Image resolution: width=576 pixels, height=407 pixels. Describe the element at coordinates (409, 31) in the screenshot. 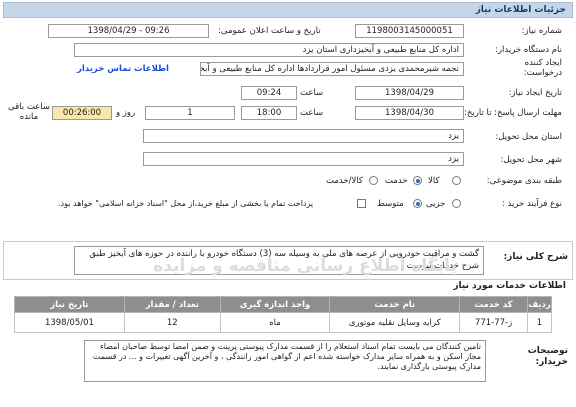

I see `need-number-field: 1198003145000051` at that location.